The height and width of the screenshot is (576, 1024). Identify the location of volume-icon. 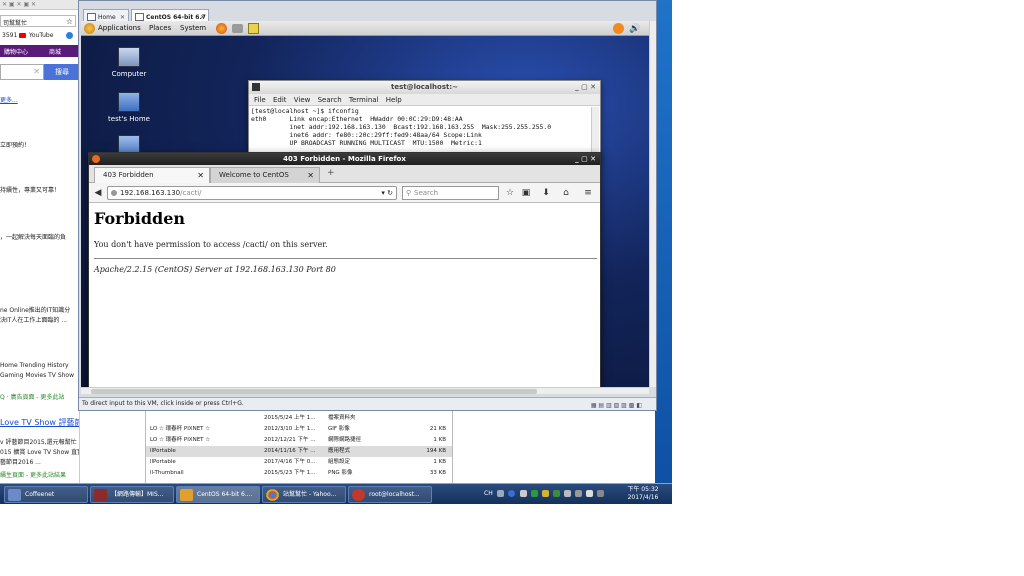
(589, 493).